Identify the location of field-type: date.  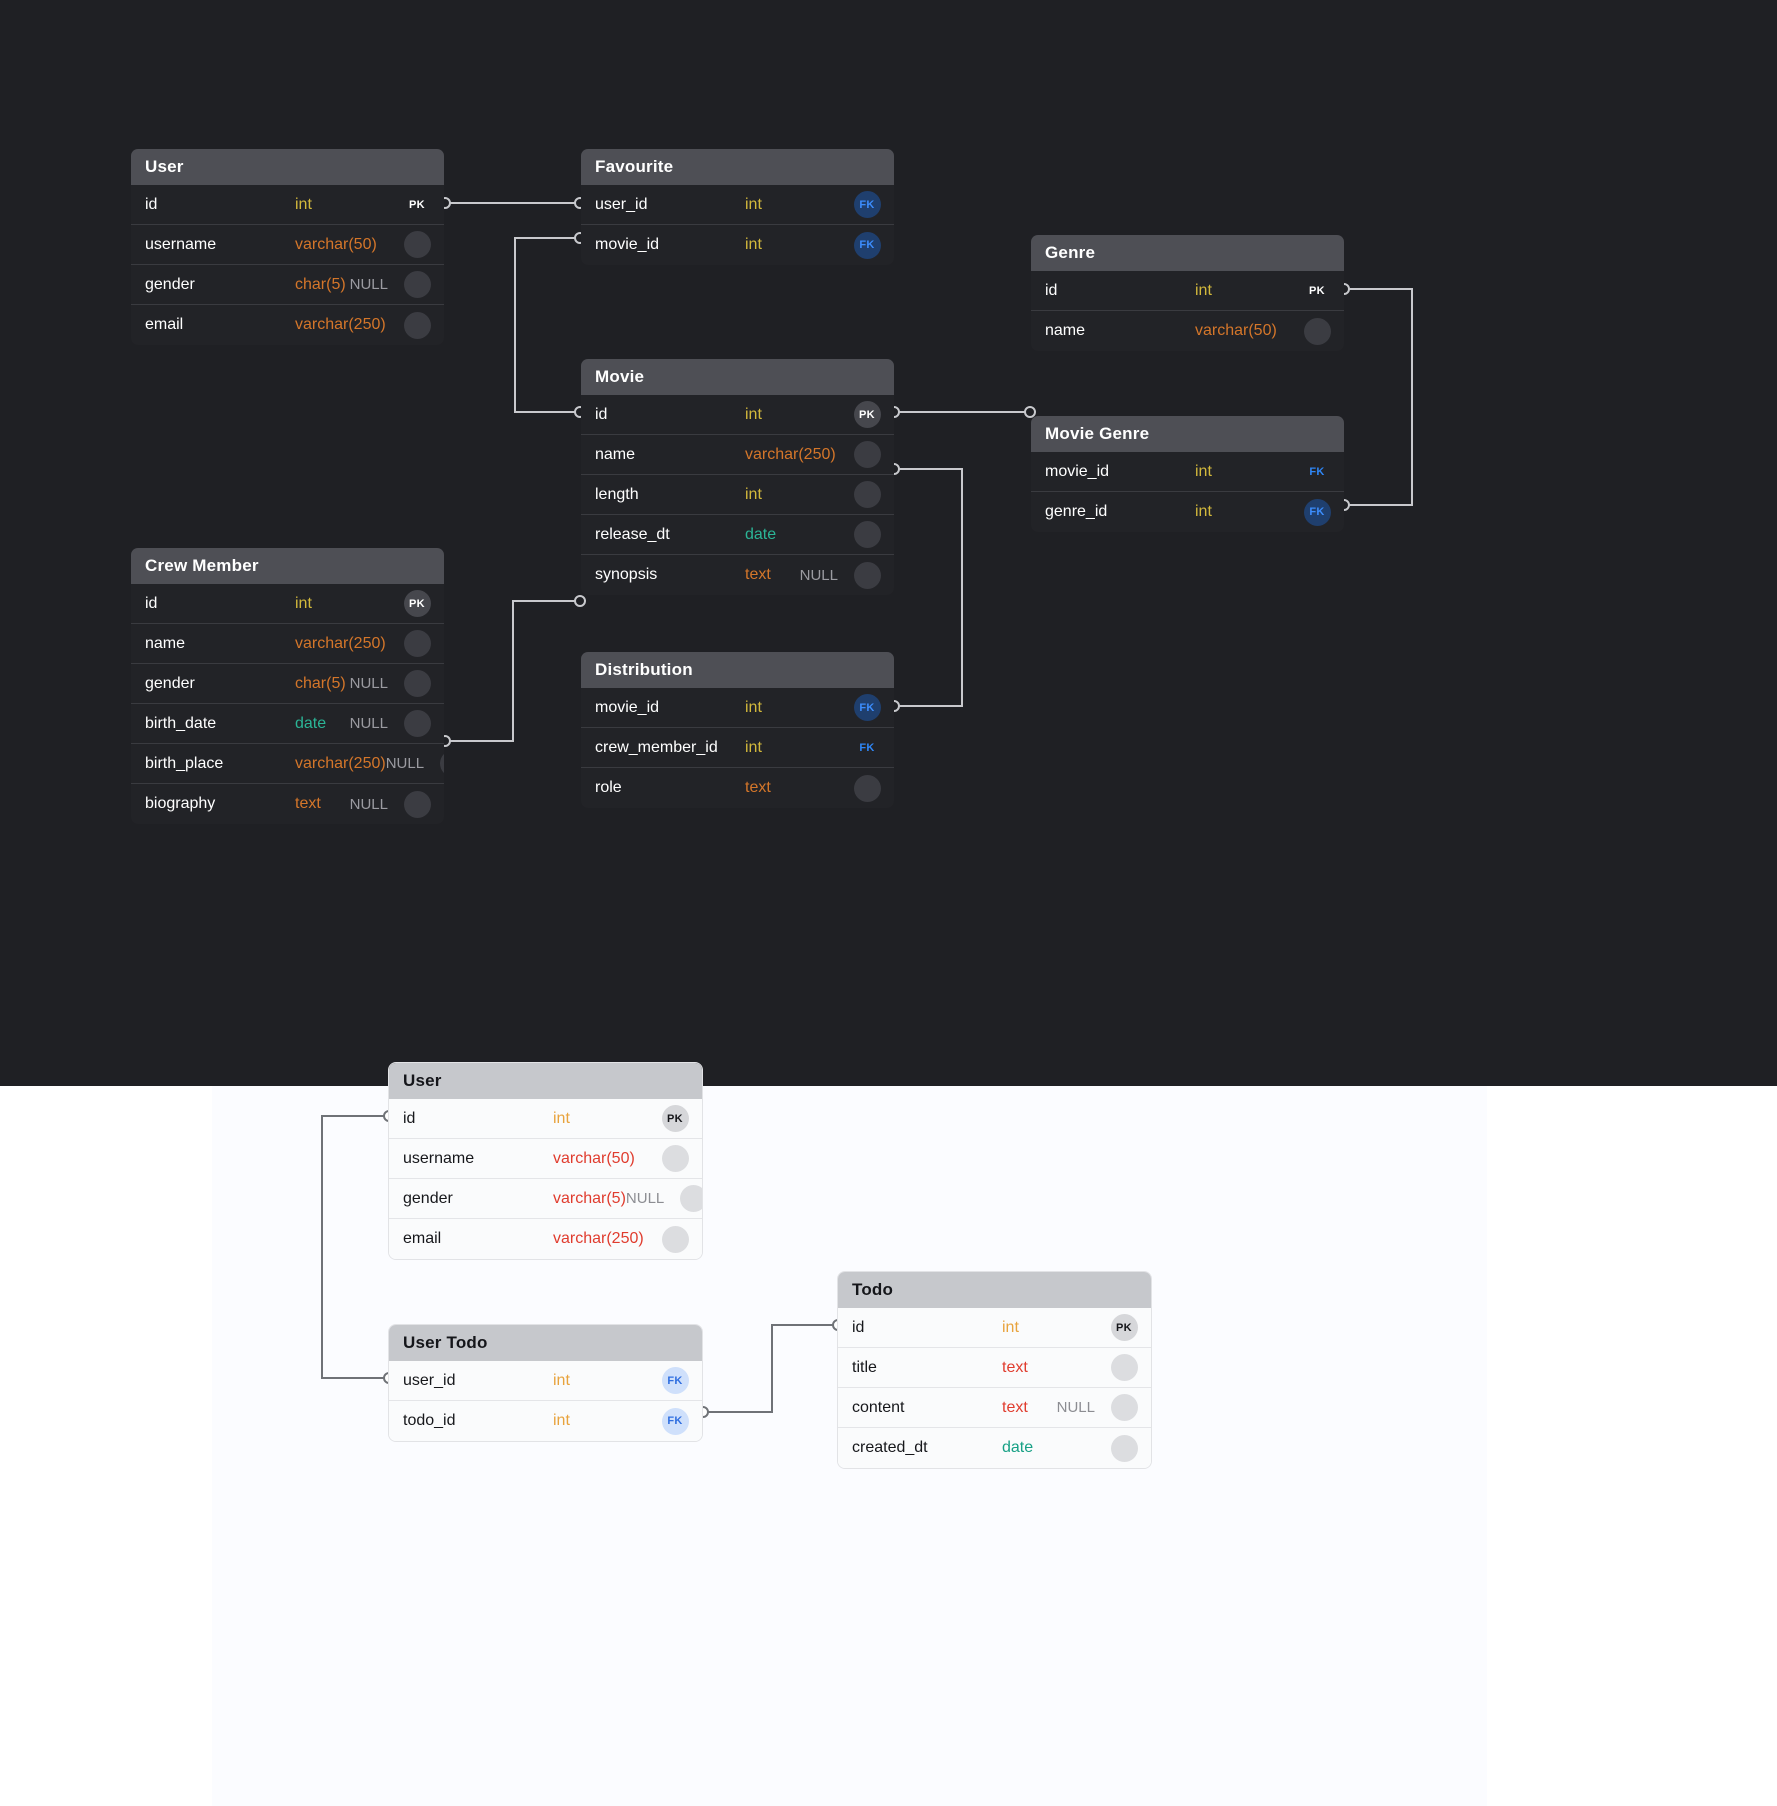
(1018, 1447).